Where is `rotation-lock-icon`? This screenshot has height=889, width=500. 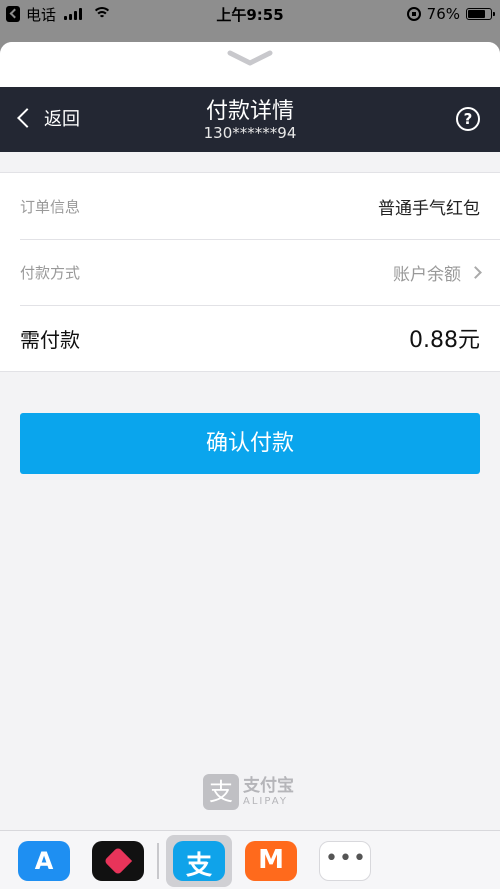 rotation-lock-icon is located at coordinates (413, 14).